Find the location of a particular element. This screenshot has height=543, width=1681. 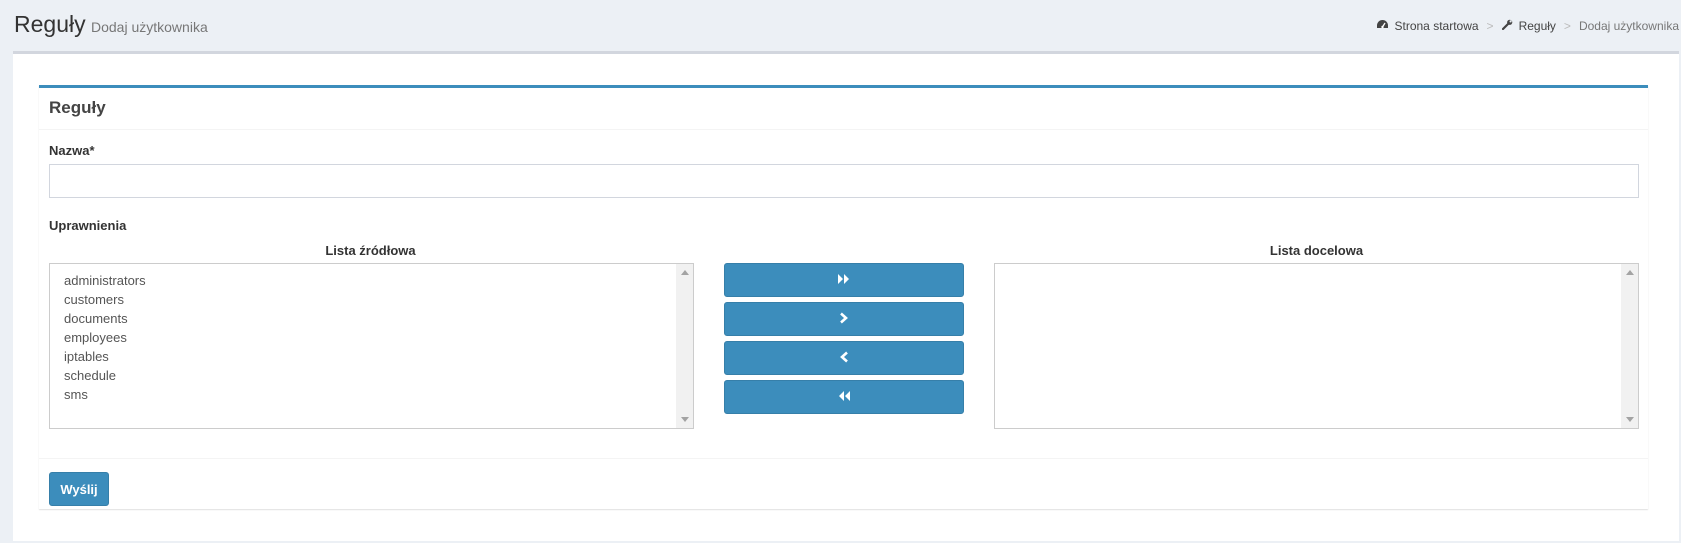

move-all-left-button is located at coordinates (844, 397).